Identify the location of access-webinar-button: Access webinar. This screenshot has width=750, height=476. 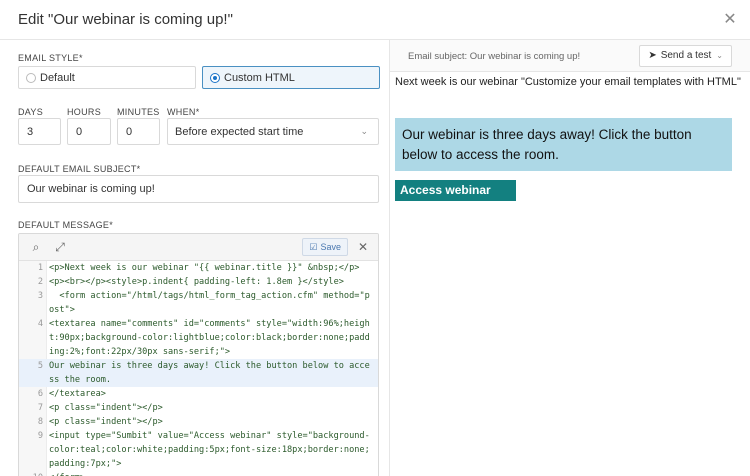
(455, 190).